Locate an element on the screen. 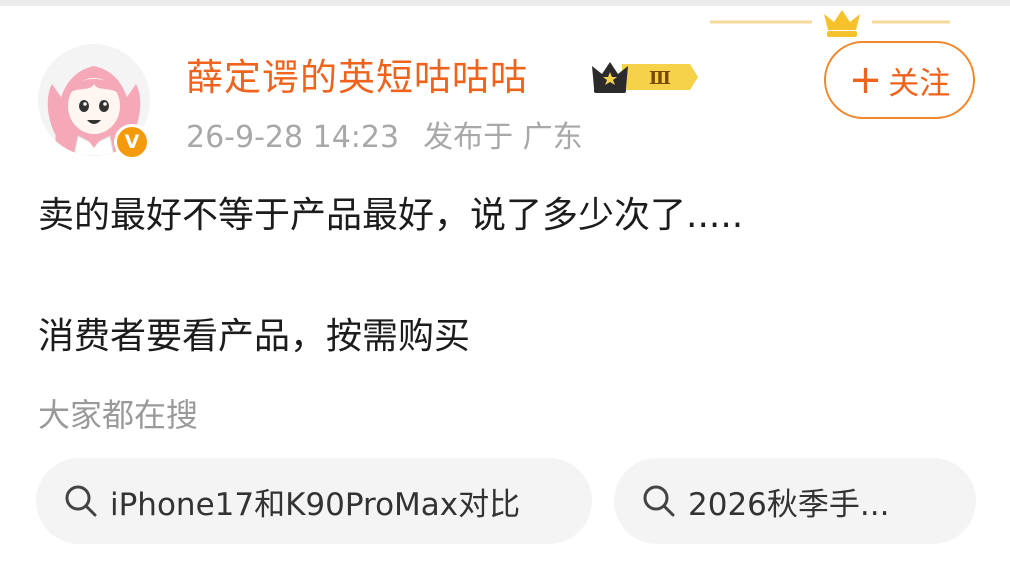 This screenshot has width=1010, height=577. post-meta: 26-9-28 14:23 发布于 广东 is located at coordinates (384, 138).